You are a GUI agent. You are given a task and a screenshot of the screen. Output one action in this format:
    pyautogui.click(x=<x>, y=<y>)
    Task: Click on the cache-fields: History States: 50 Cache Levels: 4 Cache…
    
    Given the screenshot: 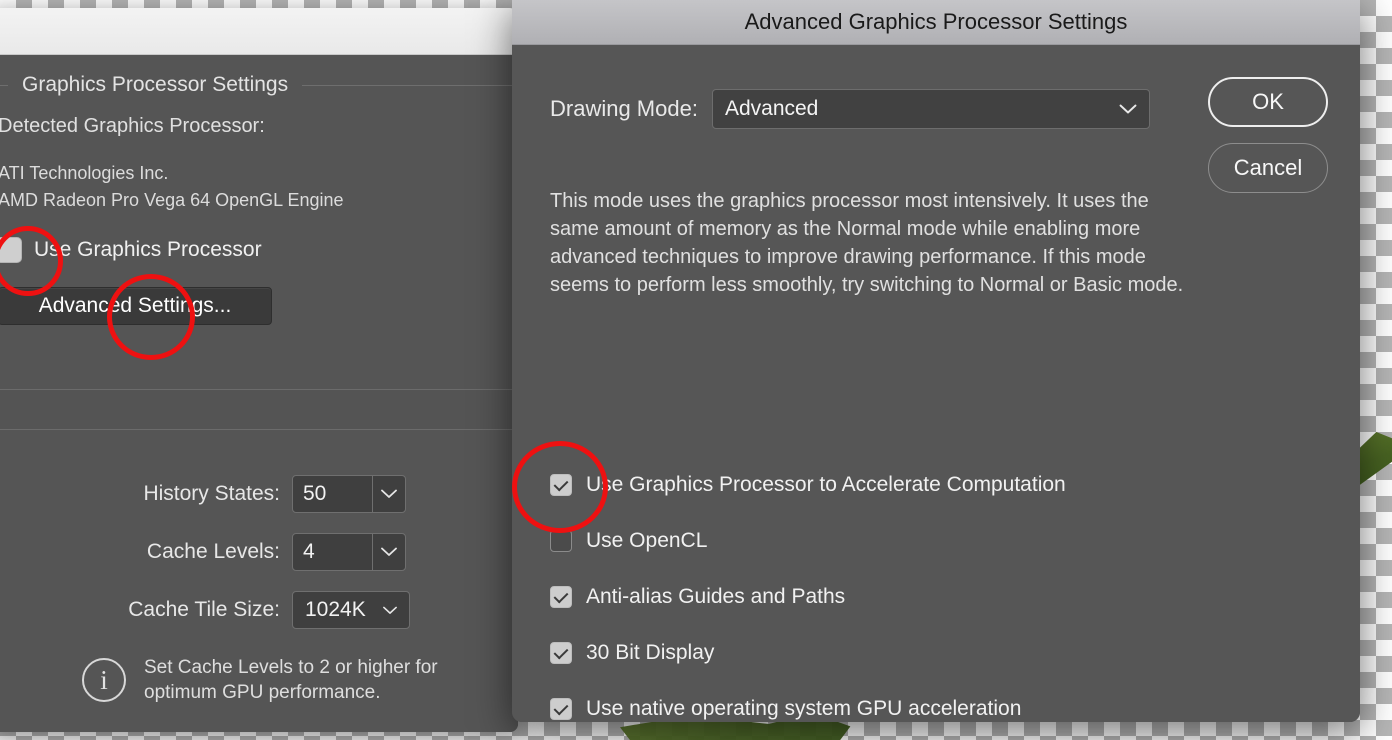 What is the action you would take?
    pyautogui.click(x=259, y=562)
    